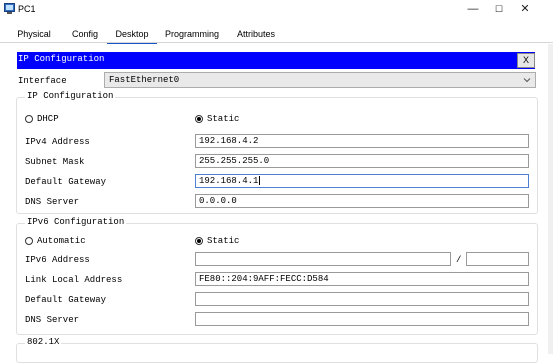 The image size is (553, 363). What do you see at coordinates (550, 199) in the screenshot?
I see `scrollbar` at bounding box center [550, 199].